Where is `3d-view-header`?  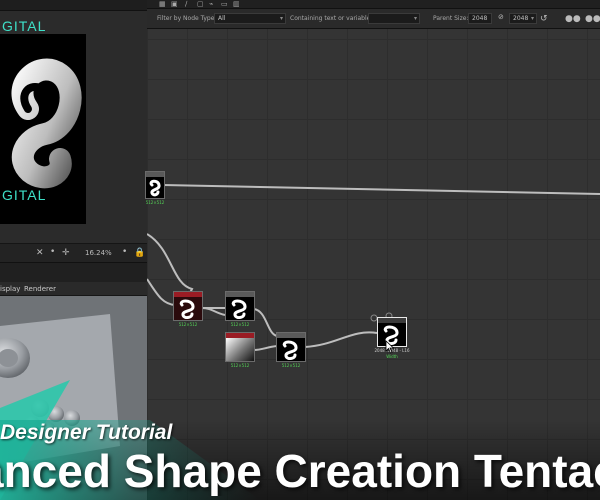
3d-view-header is located at coordinates (73, 272).